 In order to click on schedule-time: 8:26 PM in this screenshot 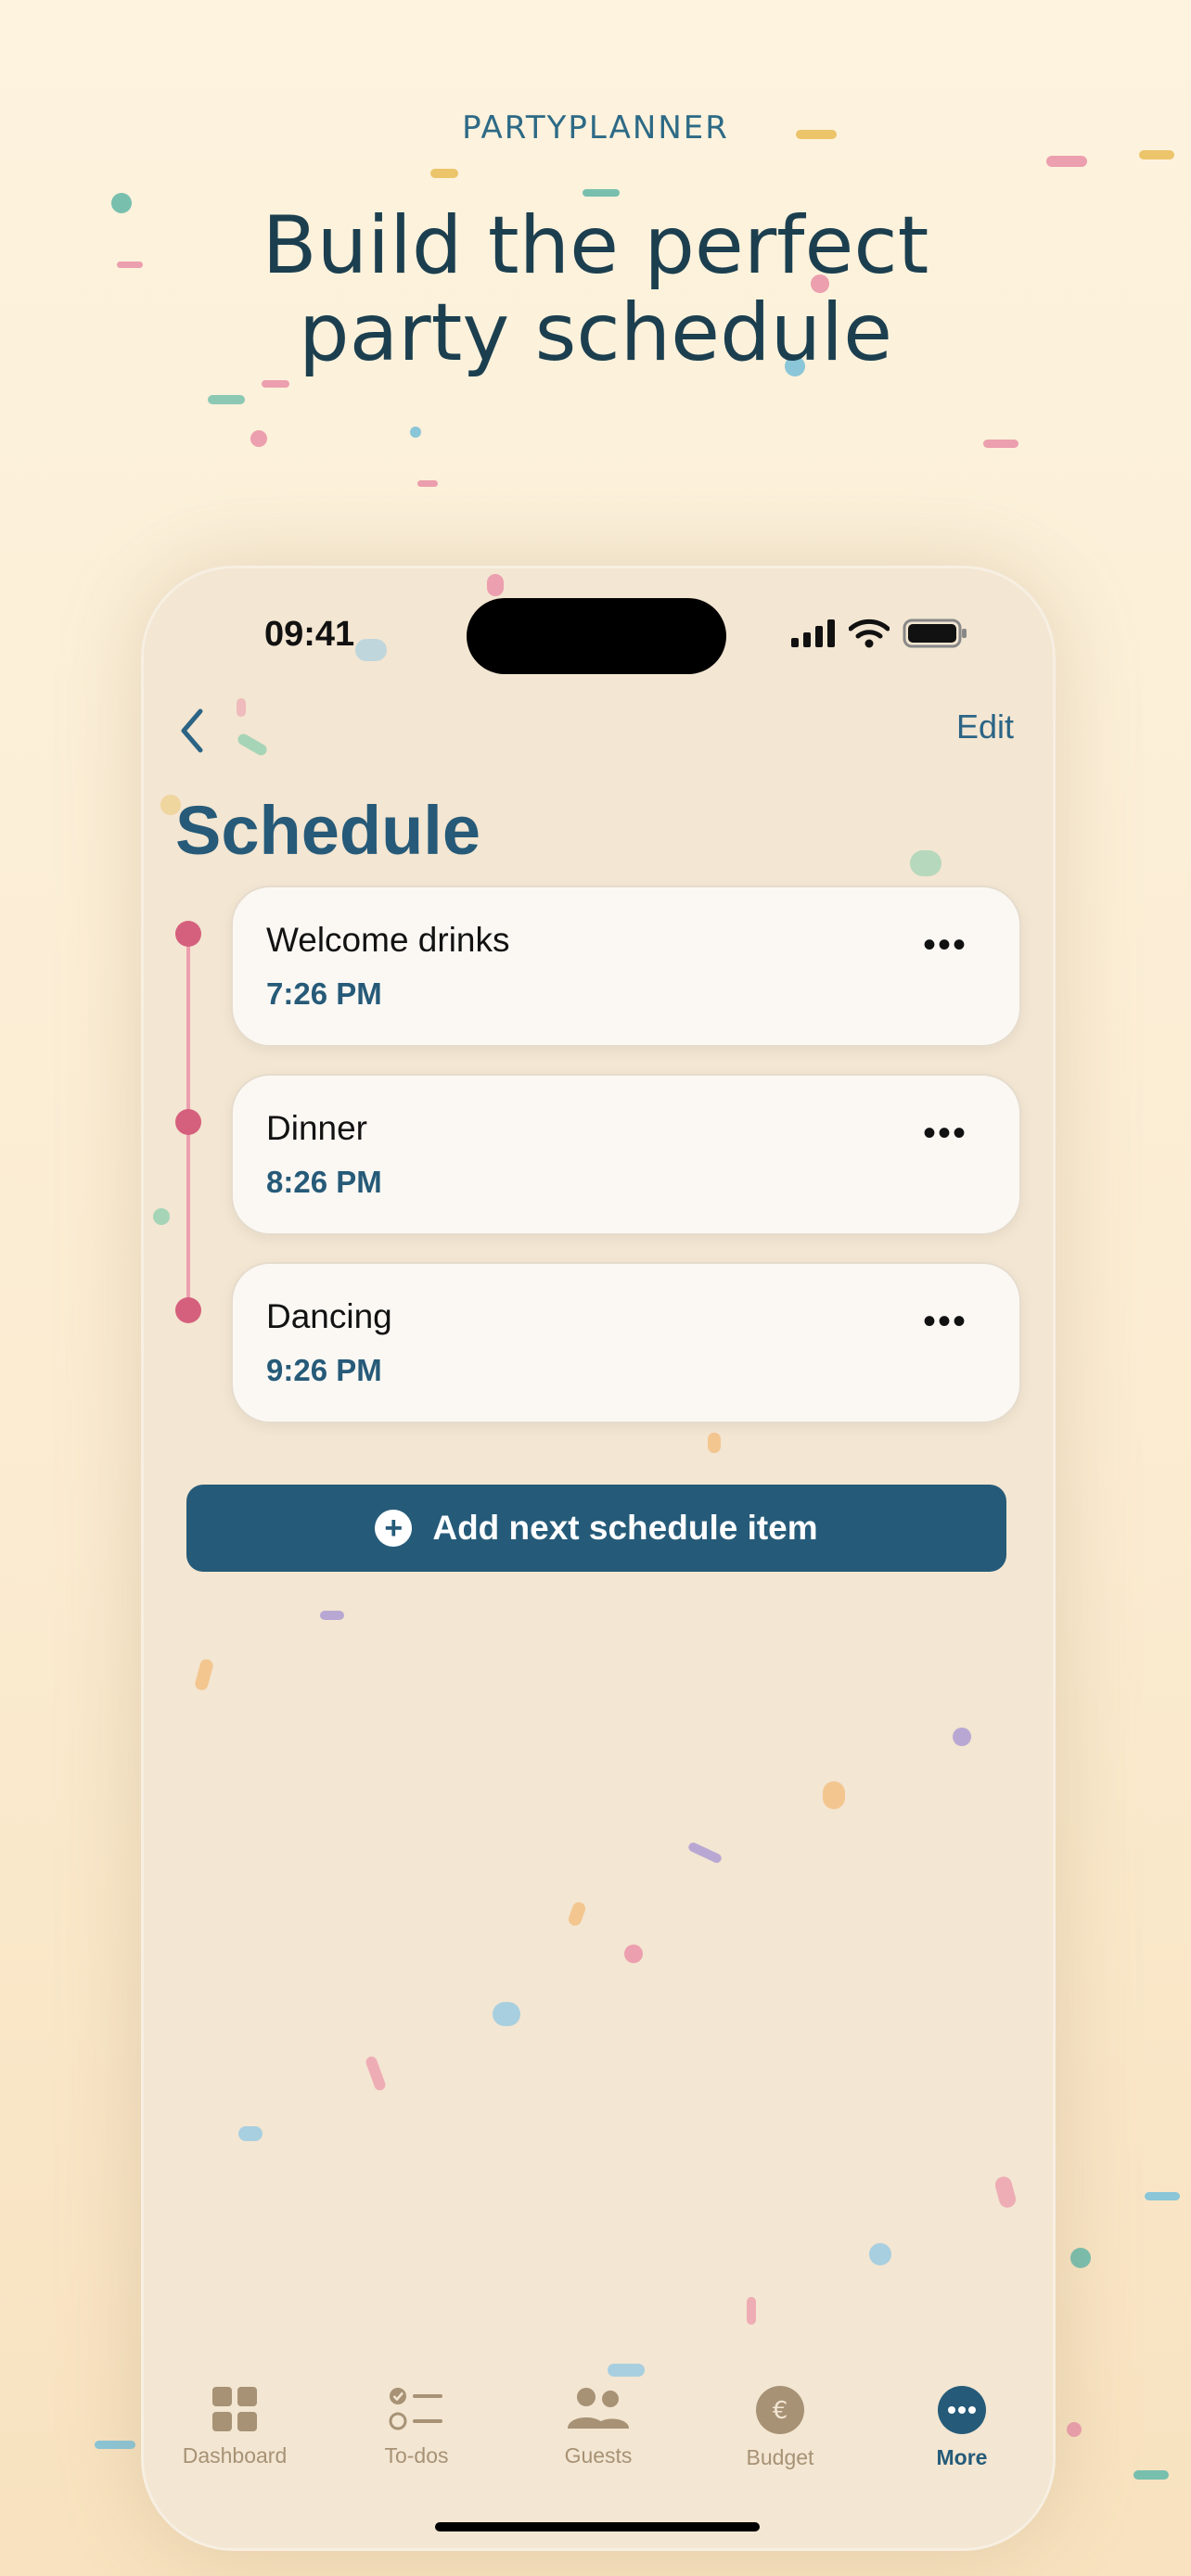, I will do `click(324, 1182)`.